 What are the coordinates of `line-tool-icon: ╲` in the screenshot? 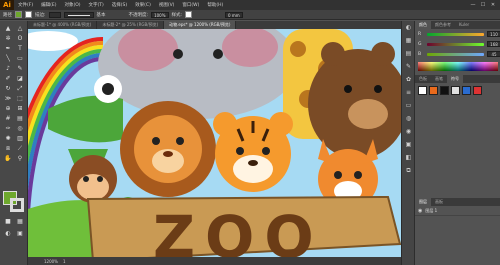 It's located at (8, 58).